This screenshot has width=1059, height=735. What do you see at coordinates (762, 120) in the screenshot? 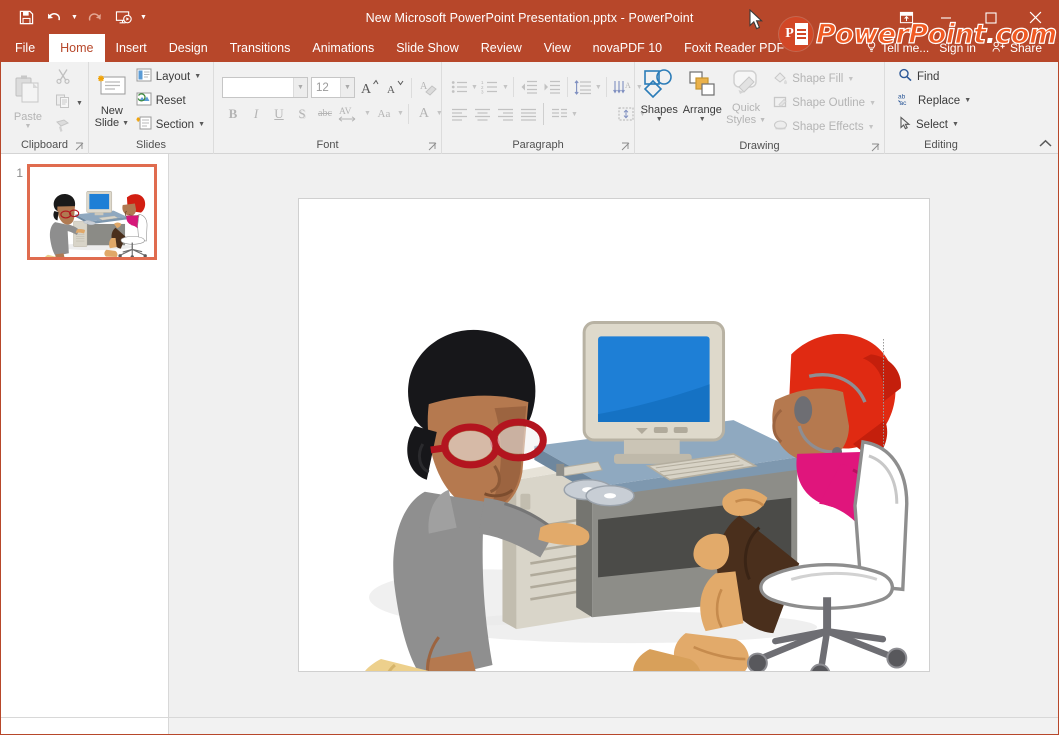
I see `quick-styles-caret-icon: ▼` at bounding box center [762, 120].